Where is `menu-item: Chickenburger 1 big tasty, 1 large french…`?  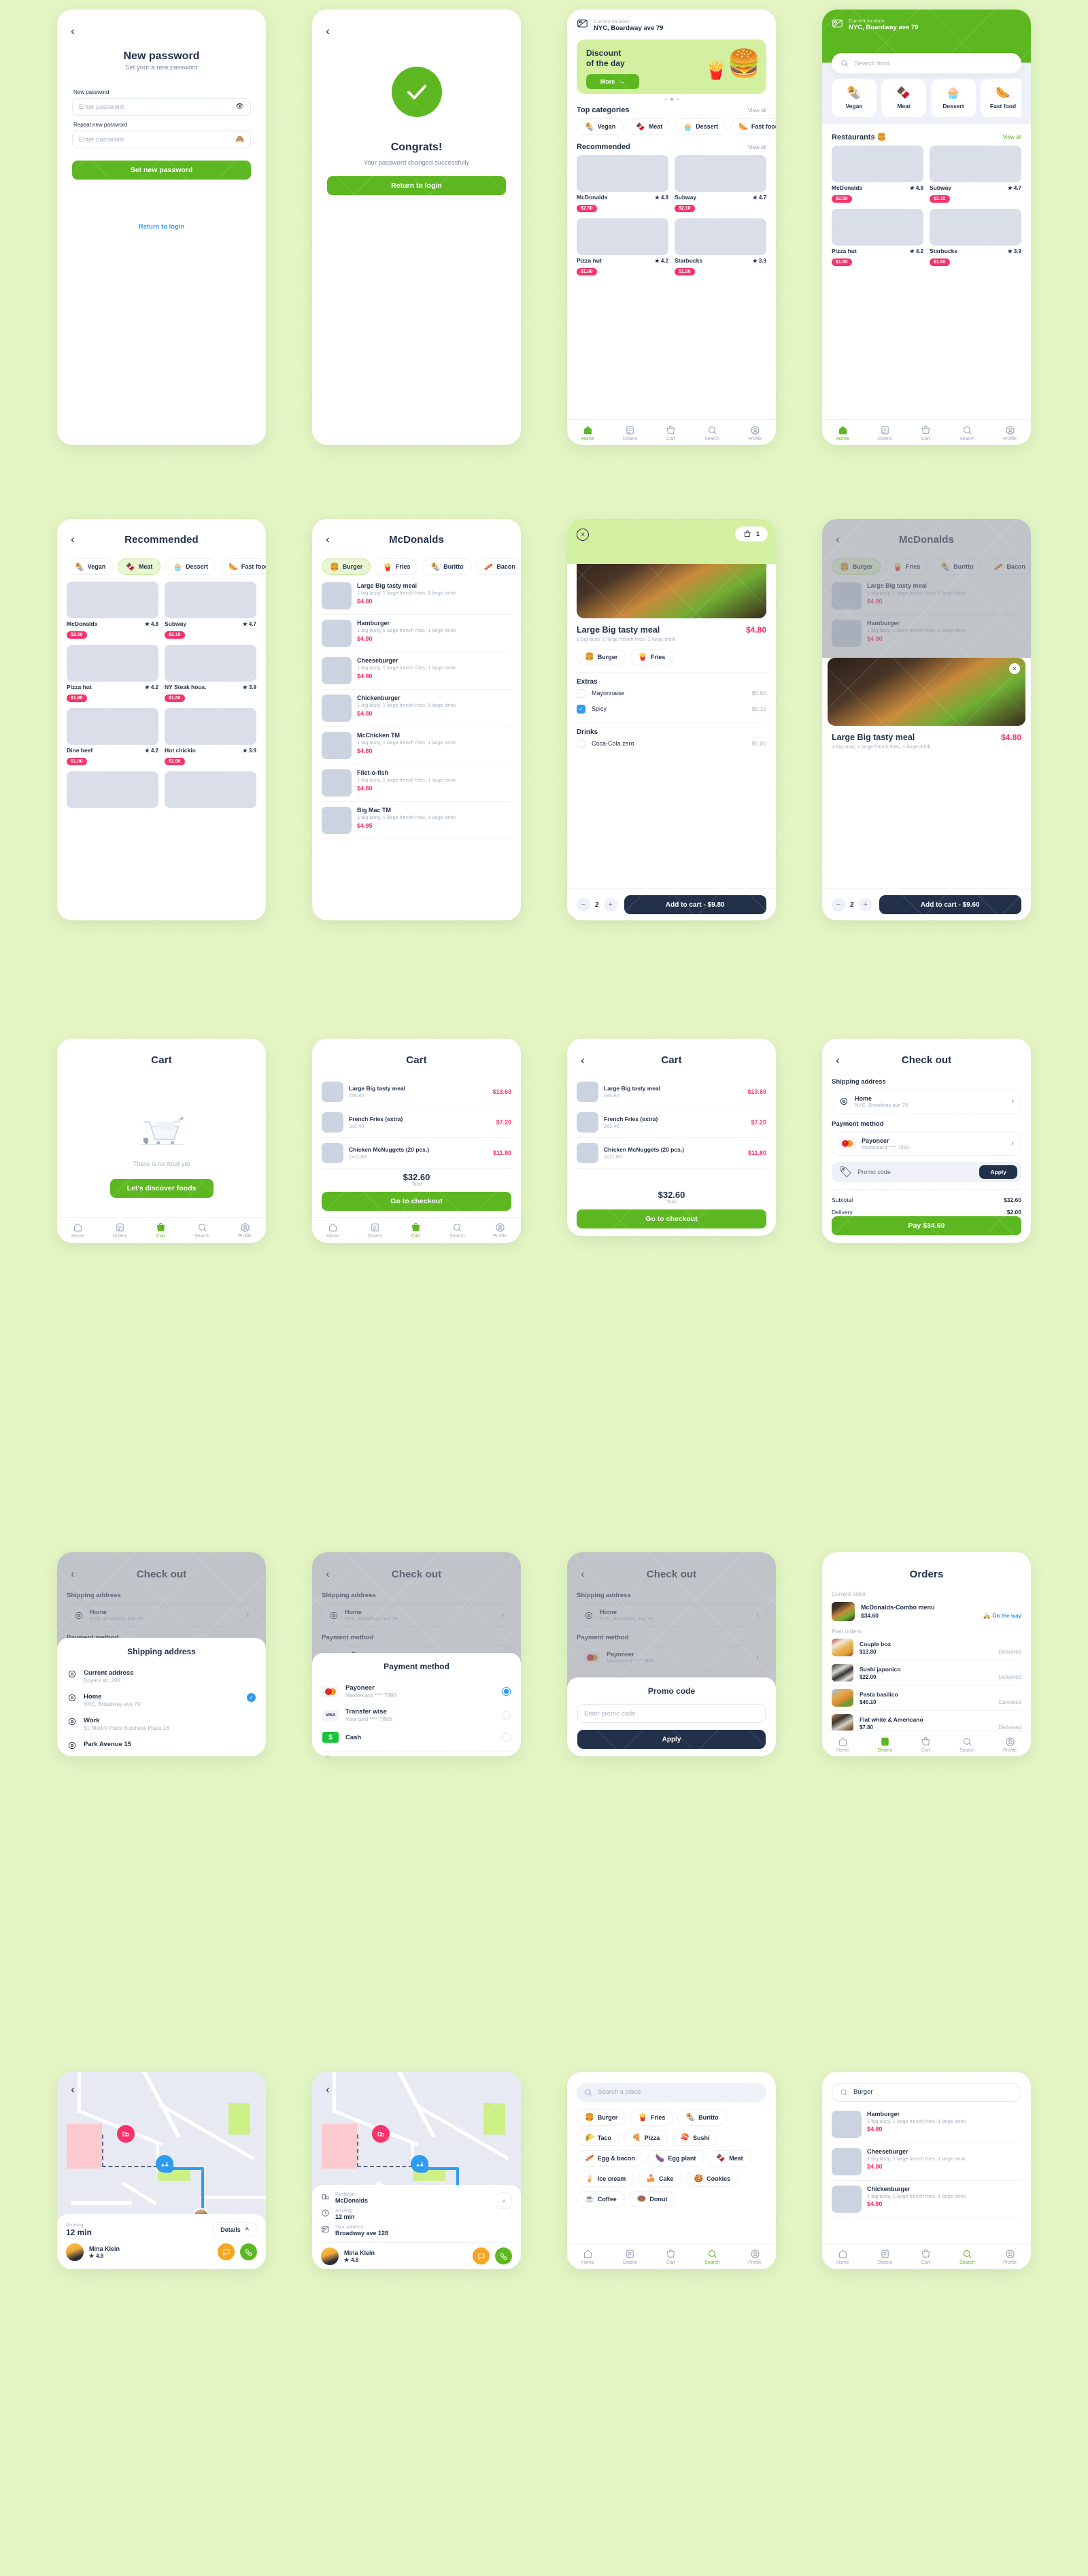 menu-item: Chickenburger 1 big tasty, 1 large french… is located at coordinates (927, 2199).